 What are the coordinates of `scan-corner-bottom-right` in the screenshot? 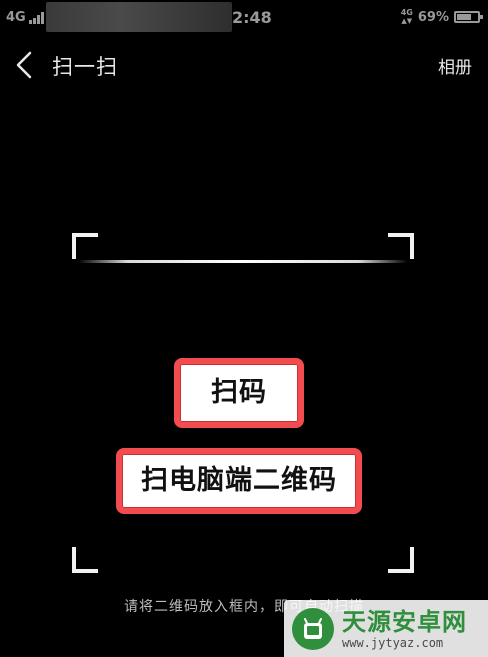 It's located at (401, 560).